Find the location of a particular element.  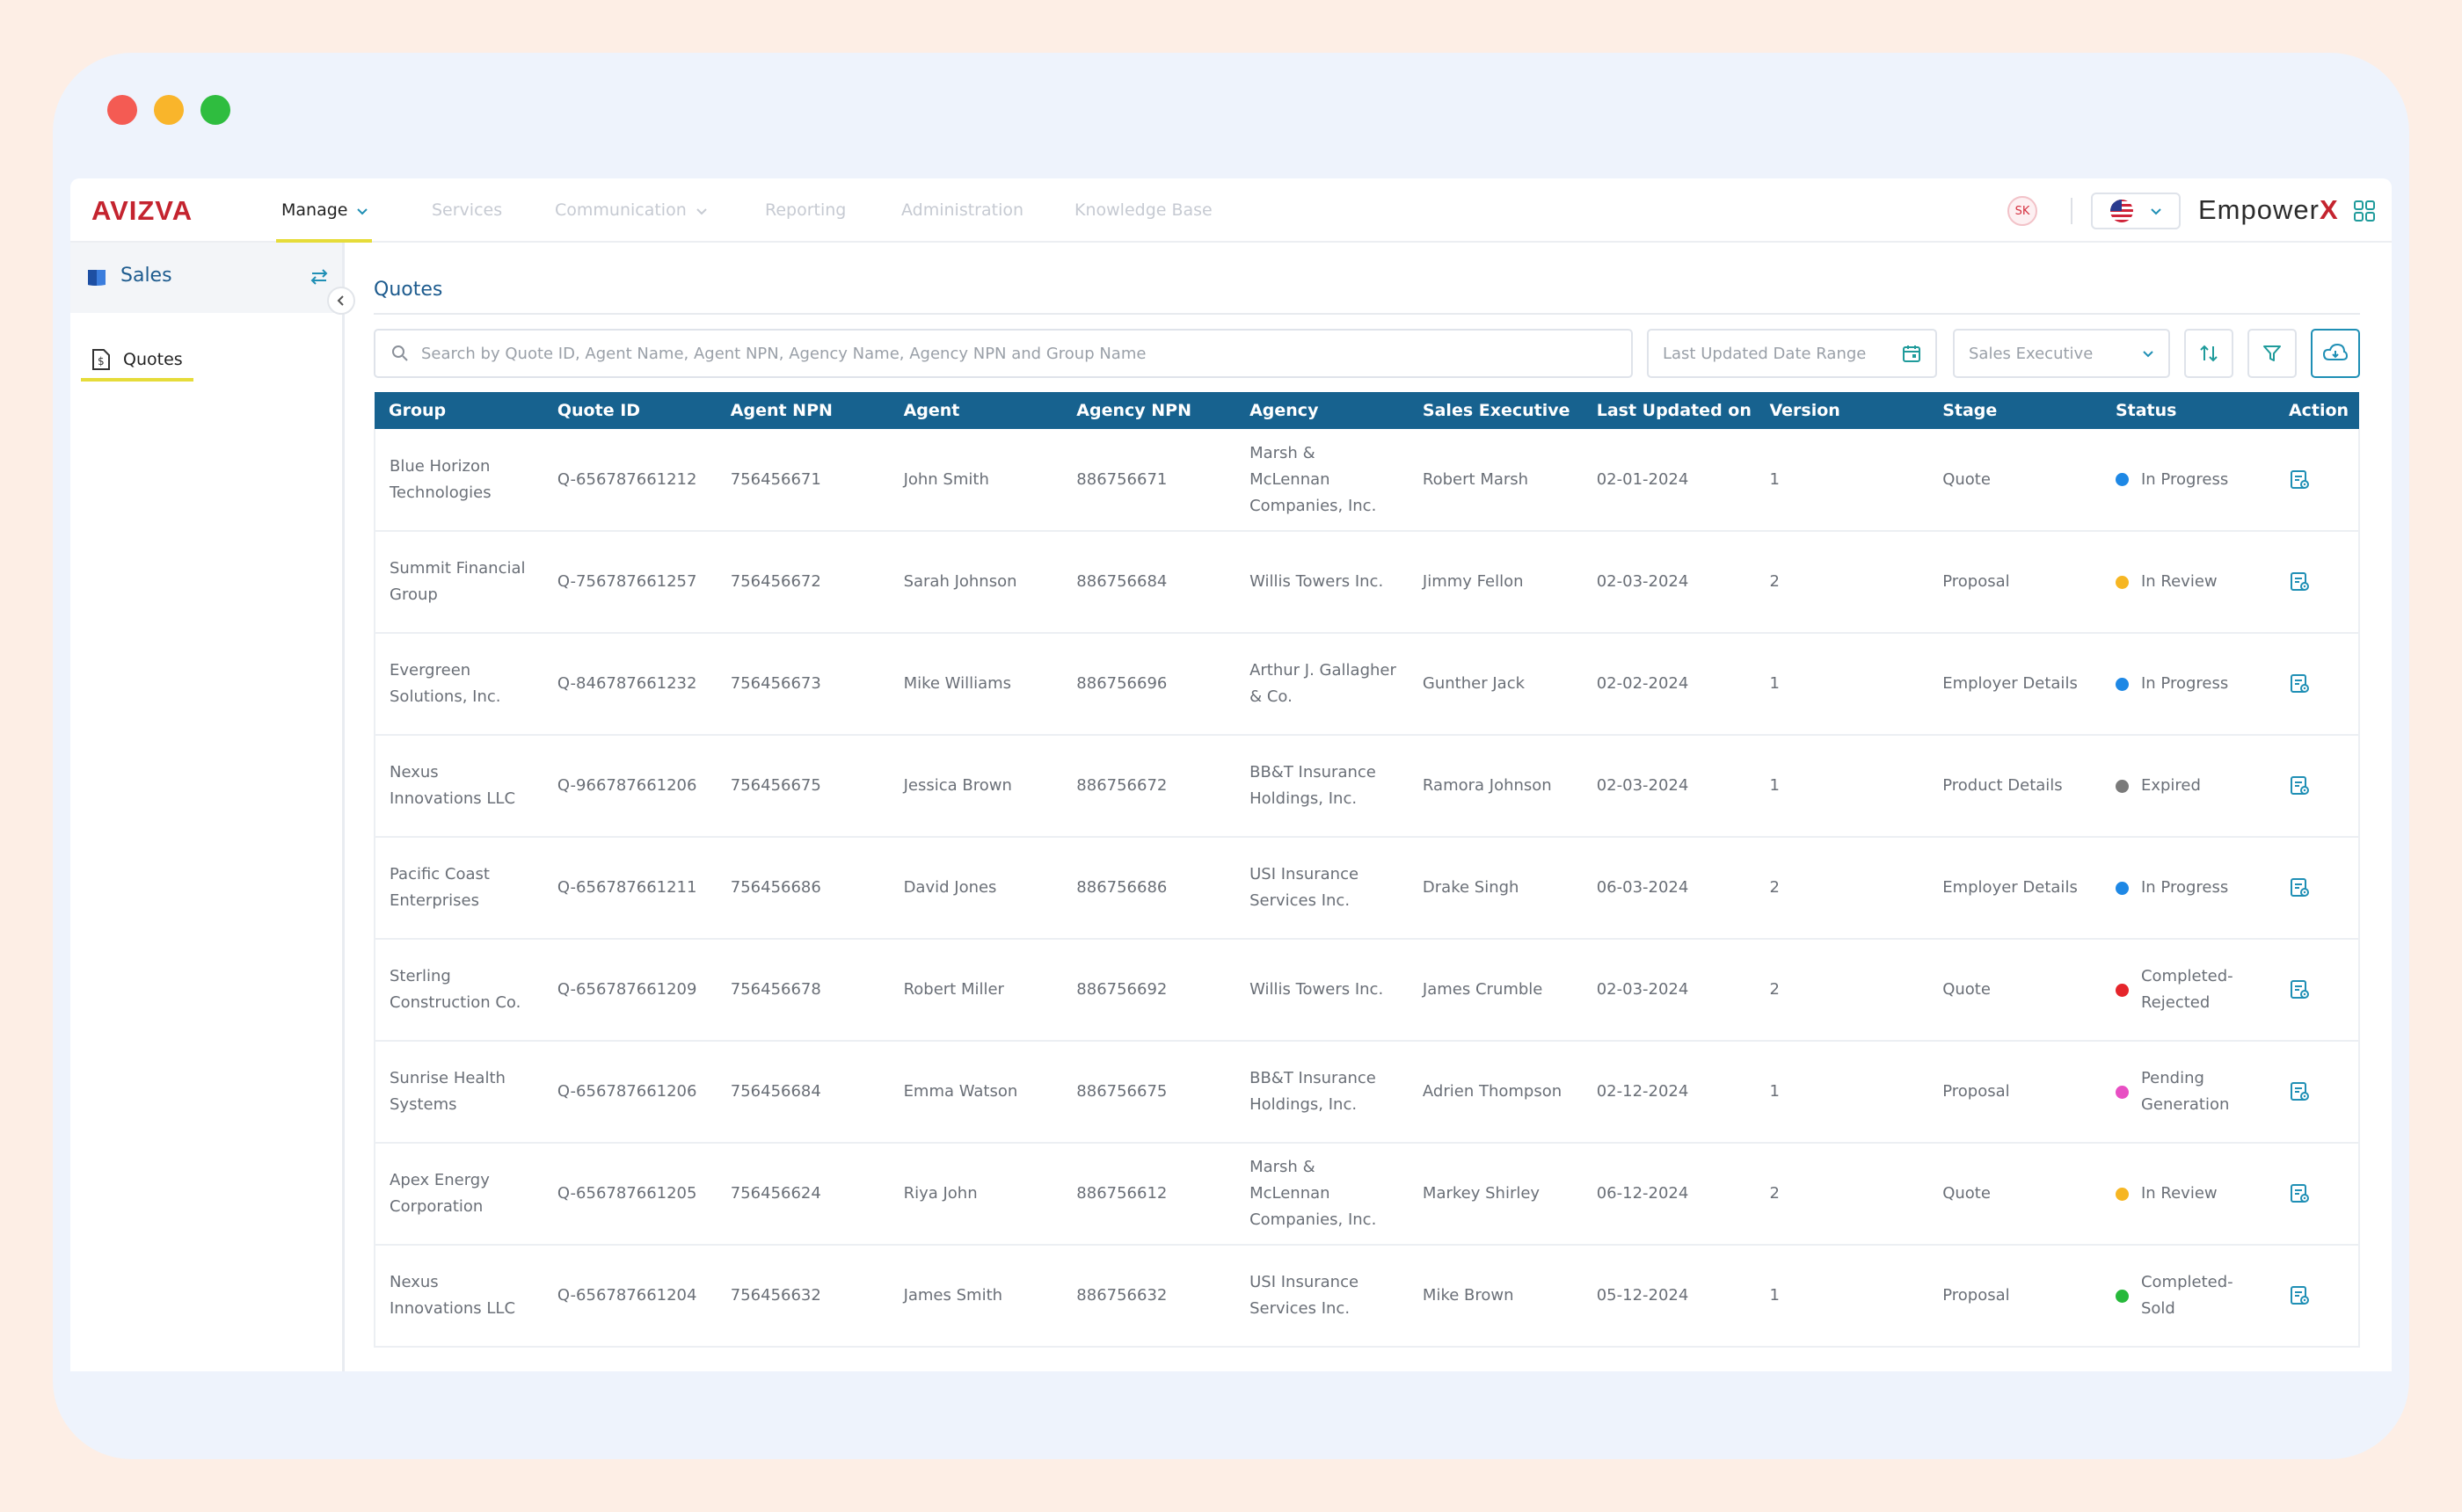

sidebar-item-quotes: $ Quotes is located at coordinates (137, 360).